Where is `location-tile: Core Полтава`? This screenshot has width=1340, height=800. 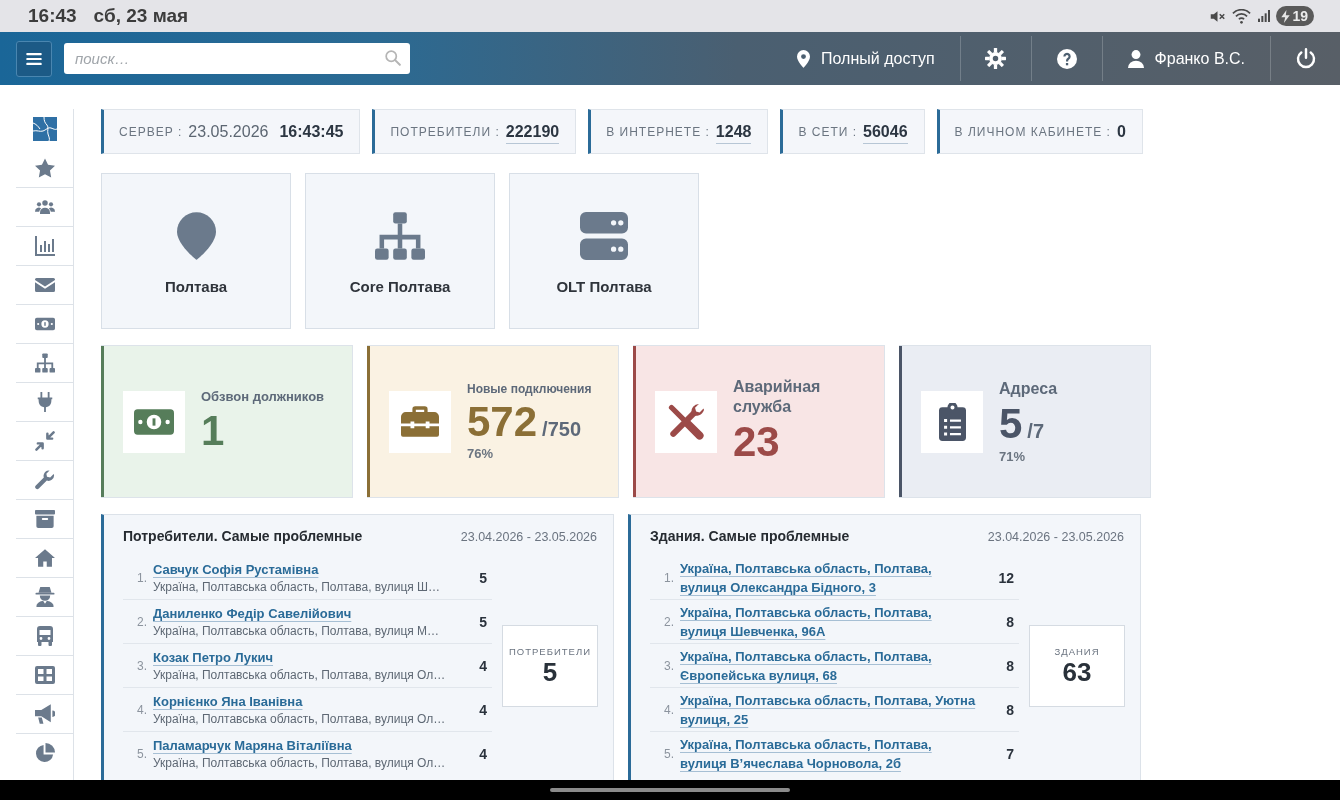
location-tile: Core Полтава is located at coordinates (400, 251).